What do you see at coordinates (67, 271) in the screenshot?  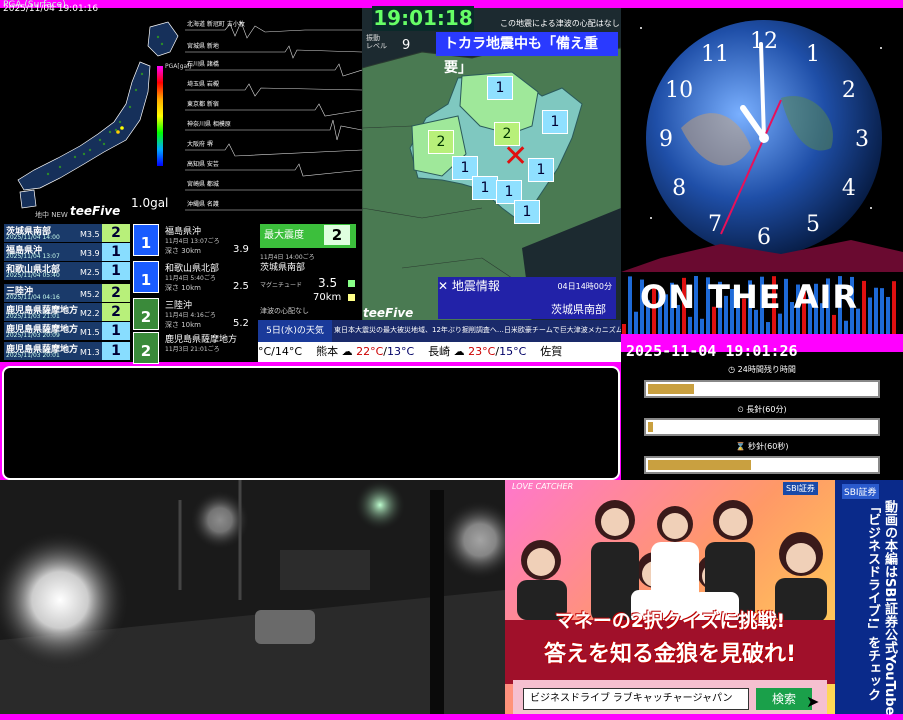 I see `quake-list-item: 和歌山県北部 2025/11/04 05:40 M2.5 1` at bounding box center [67, 271].